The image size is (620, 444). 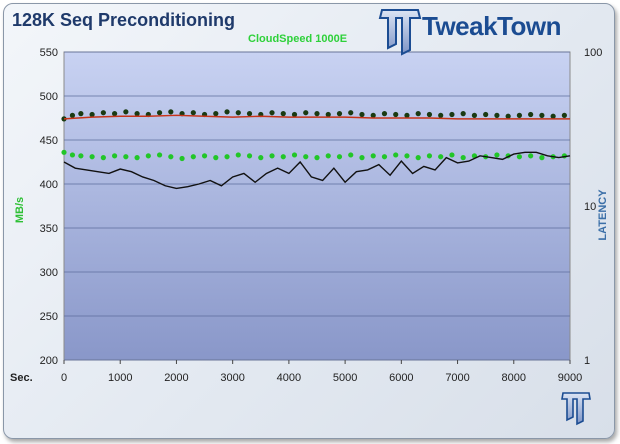 What do you see at coordinates (49, 273) in the screenshot?
I see `y-tick-label: 300` at bounding box center [49, 273].